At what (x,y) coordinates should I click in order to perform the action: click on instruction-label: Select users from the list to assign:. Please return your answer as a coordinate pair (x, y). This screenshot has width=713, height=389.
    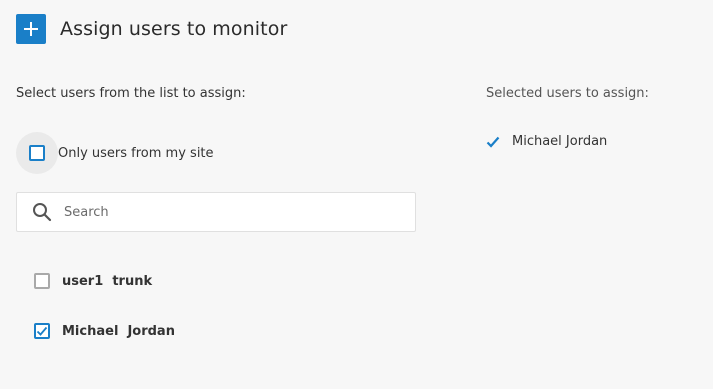
    Looking at the image, I should click on (131, 93).